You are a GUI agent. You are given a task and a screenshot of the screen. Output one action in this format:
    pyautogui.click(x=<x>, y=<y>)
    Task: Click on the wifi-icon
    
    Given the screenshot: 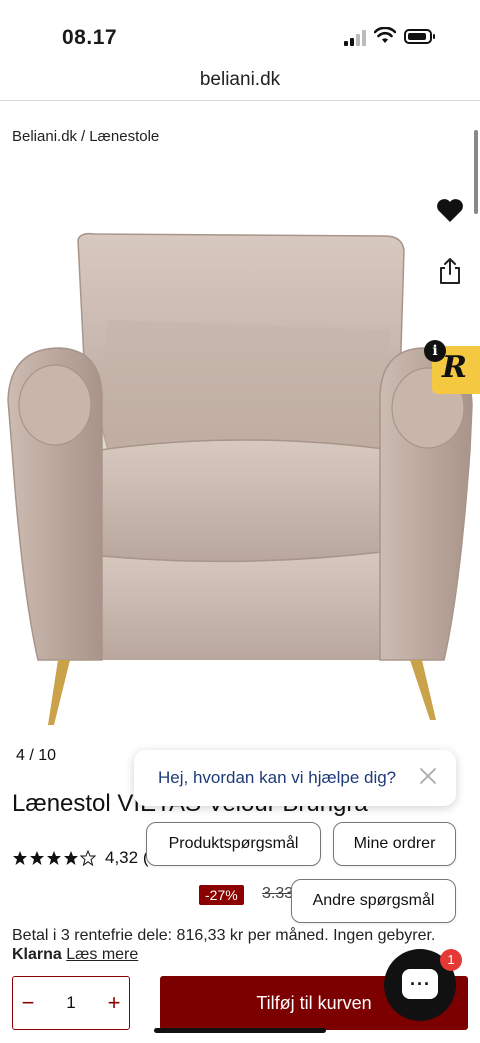 What is the action you would take?
    pyautogui.click(x=385, y=35)
    